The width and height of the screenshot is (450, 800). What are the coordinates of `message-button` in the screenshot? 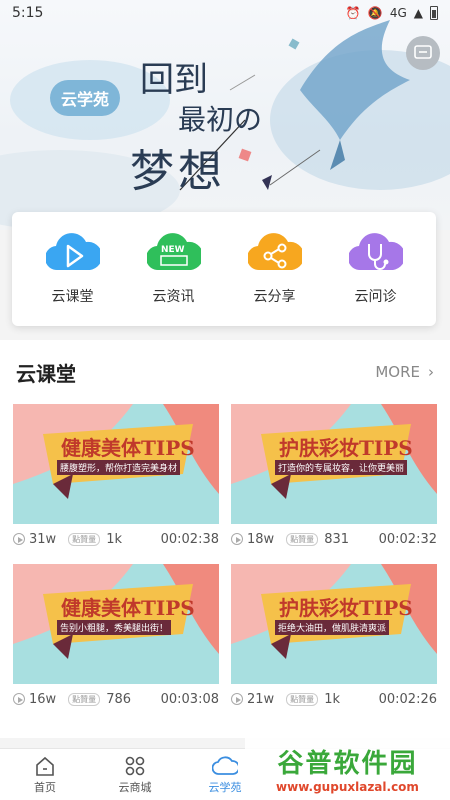 It's located at (423, 53).